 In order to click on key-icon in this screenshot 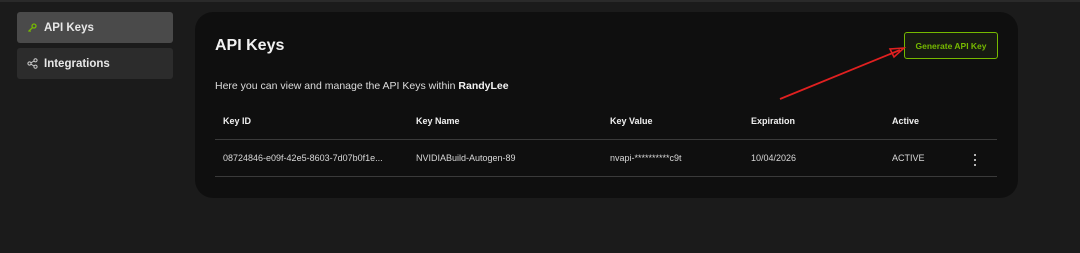, I will do `click(32, 28)`.